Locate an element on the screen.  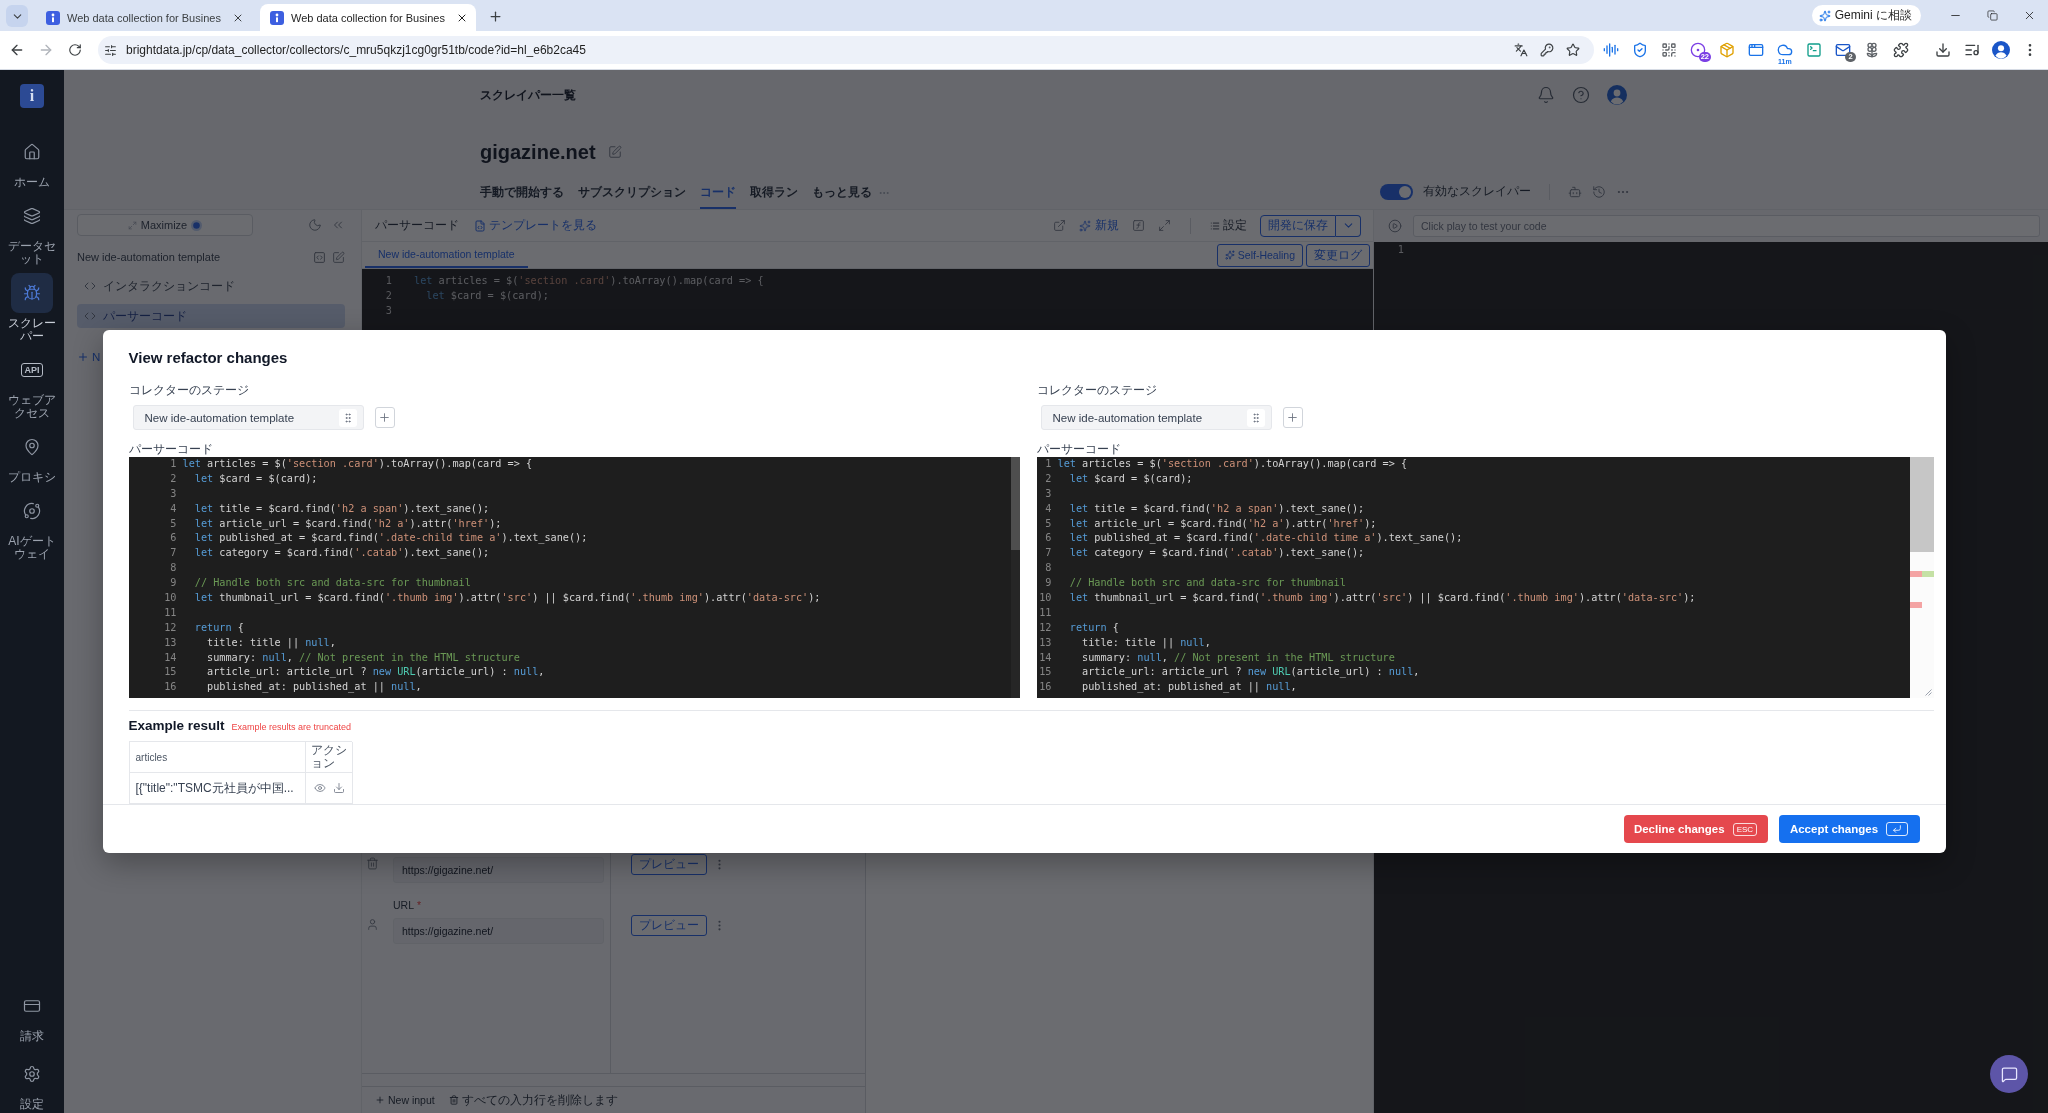
maximize-button: Maximize is located at coordinates (165, 225).